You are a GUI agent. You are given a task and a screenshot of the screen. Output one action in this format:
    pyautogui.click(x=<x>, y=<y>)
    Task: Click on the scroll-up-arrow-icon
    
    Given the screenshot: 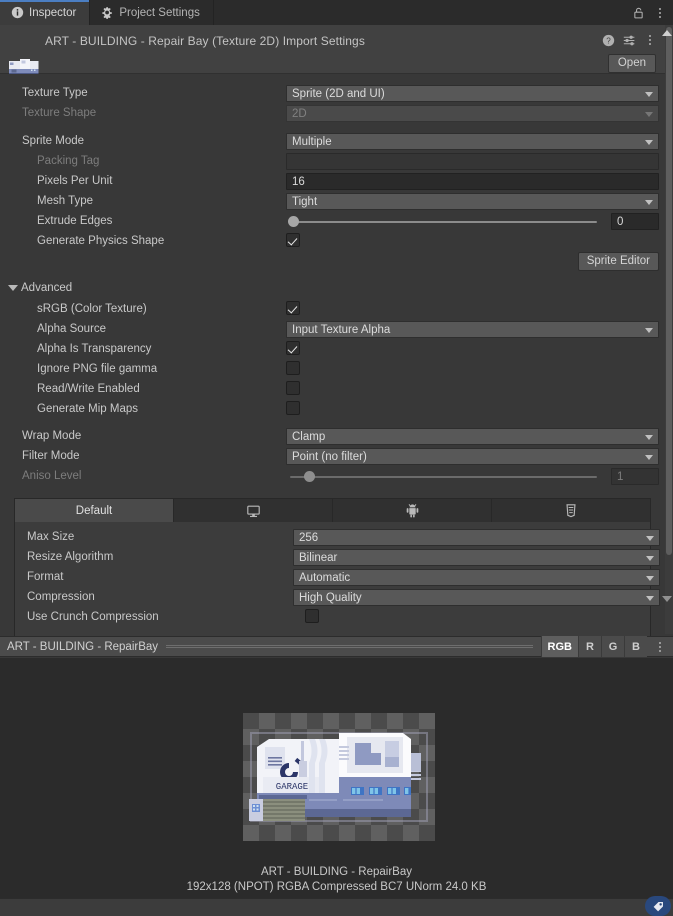 What is the action you would take?
    pyautogui.click(x=667, y=33)
    